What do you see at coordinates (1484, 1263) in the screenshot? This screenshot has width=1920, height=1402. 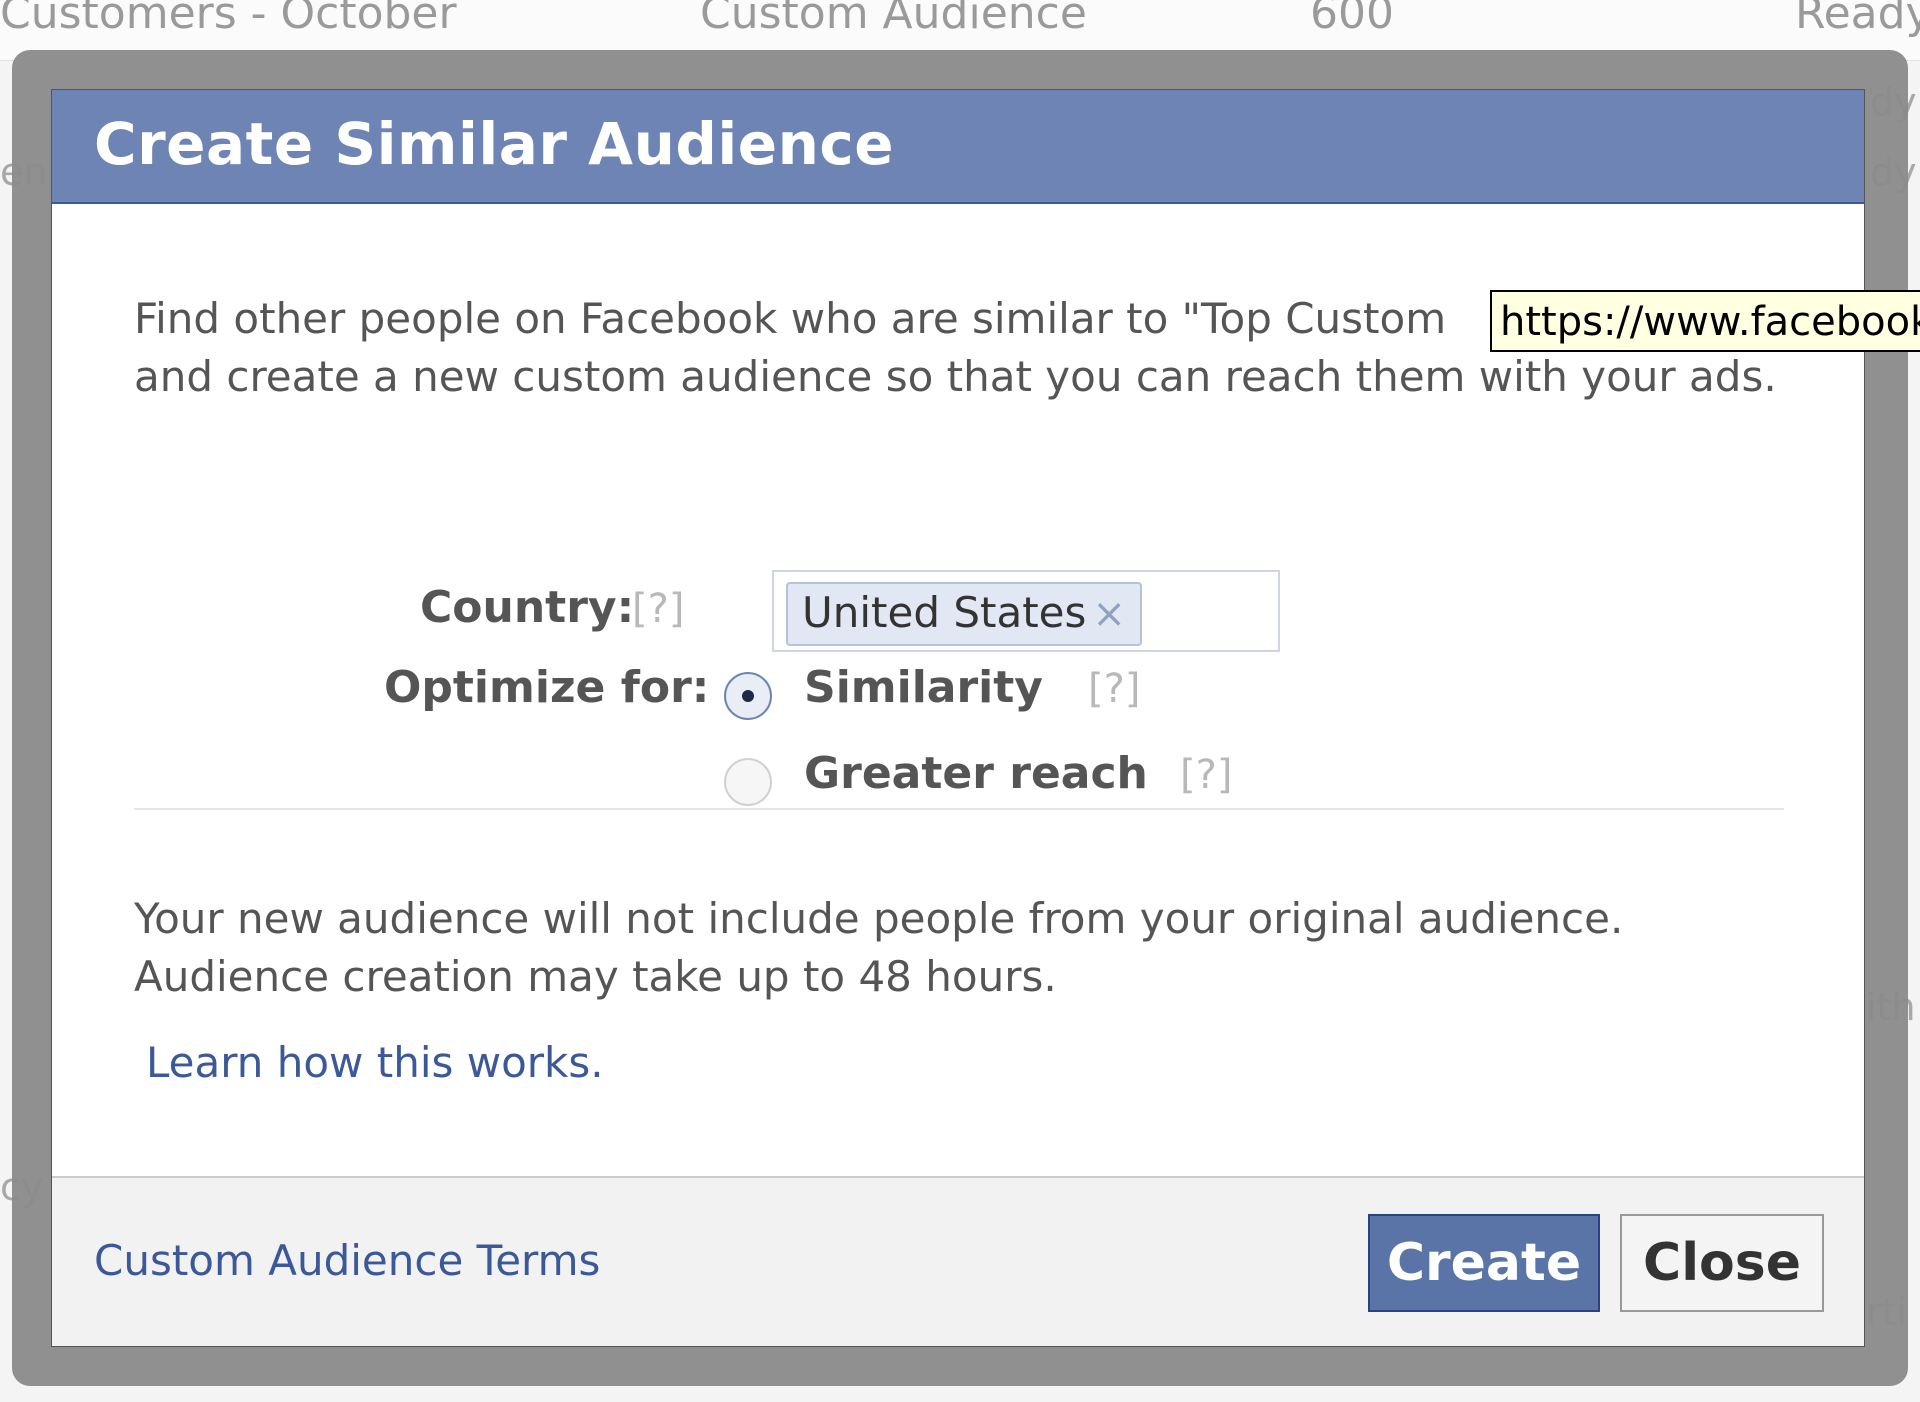 I see `create-button: Create` at bounding box center [1484, 1263].